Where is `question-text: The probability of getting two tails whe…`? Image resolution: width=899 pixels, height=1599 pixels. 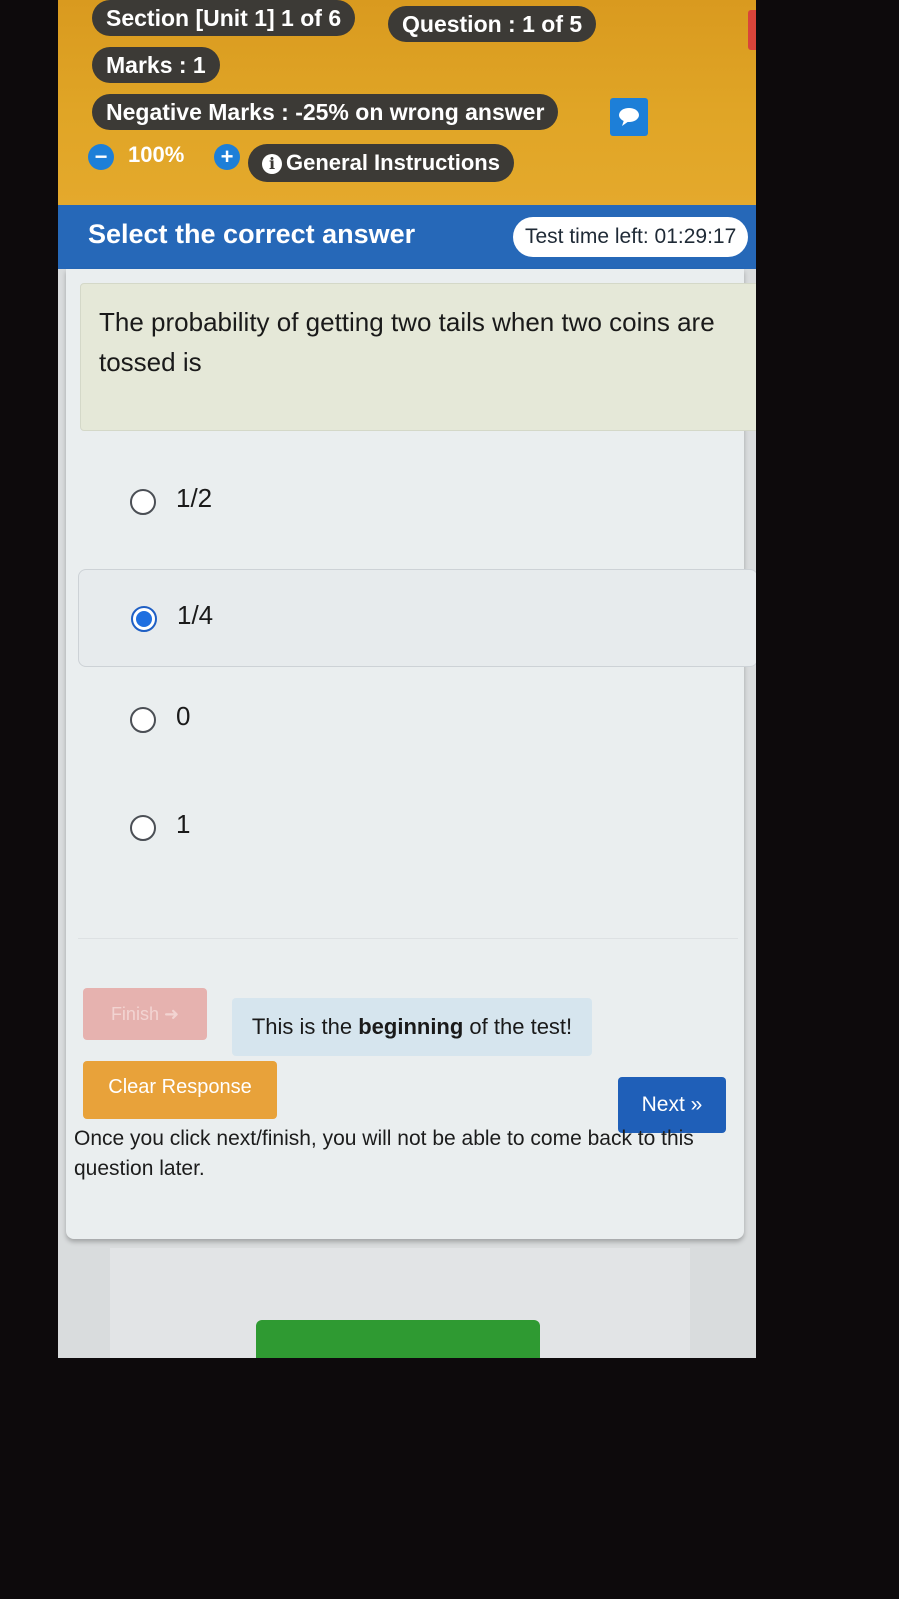
question-text: The probability of getting two tails whe… is located at coordinates (407, 342).